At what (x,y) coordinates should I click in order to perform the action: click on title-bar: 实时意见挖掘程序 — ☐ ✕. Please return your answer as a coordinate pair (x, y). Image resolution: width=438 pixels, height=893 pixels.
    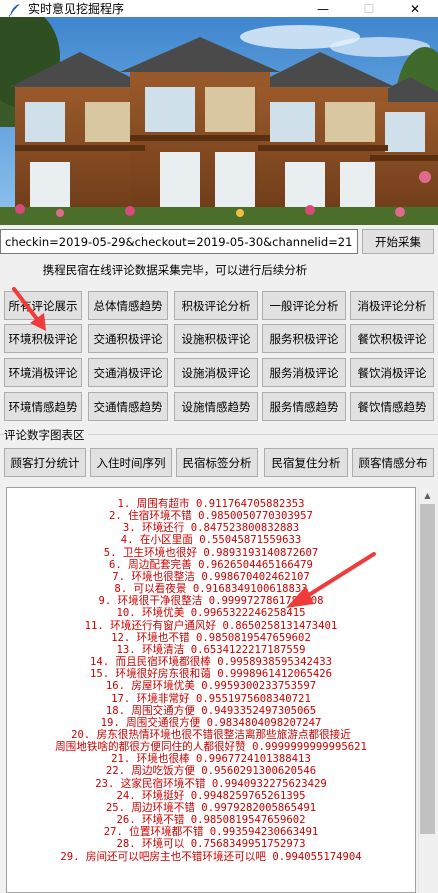
    Looking at the image, I should click on (219, 8).